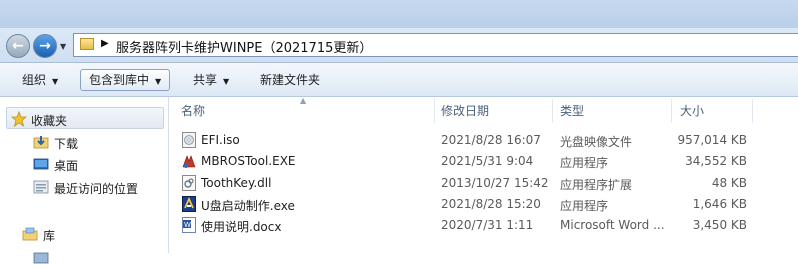 Image resolution: width=798 pixels, height=268 pixels. Describe the element at coordinates (84, 234) in the screenshot. I see `nav-item-libraries: 库` at that location.